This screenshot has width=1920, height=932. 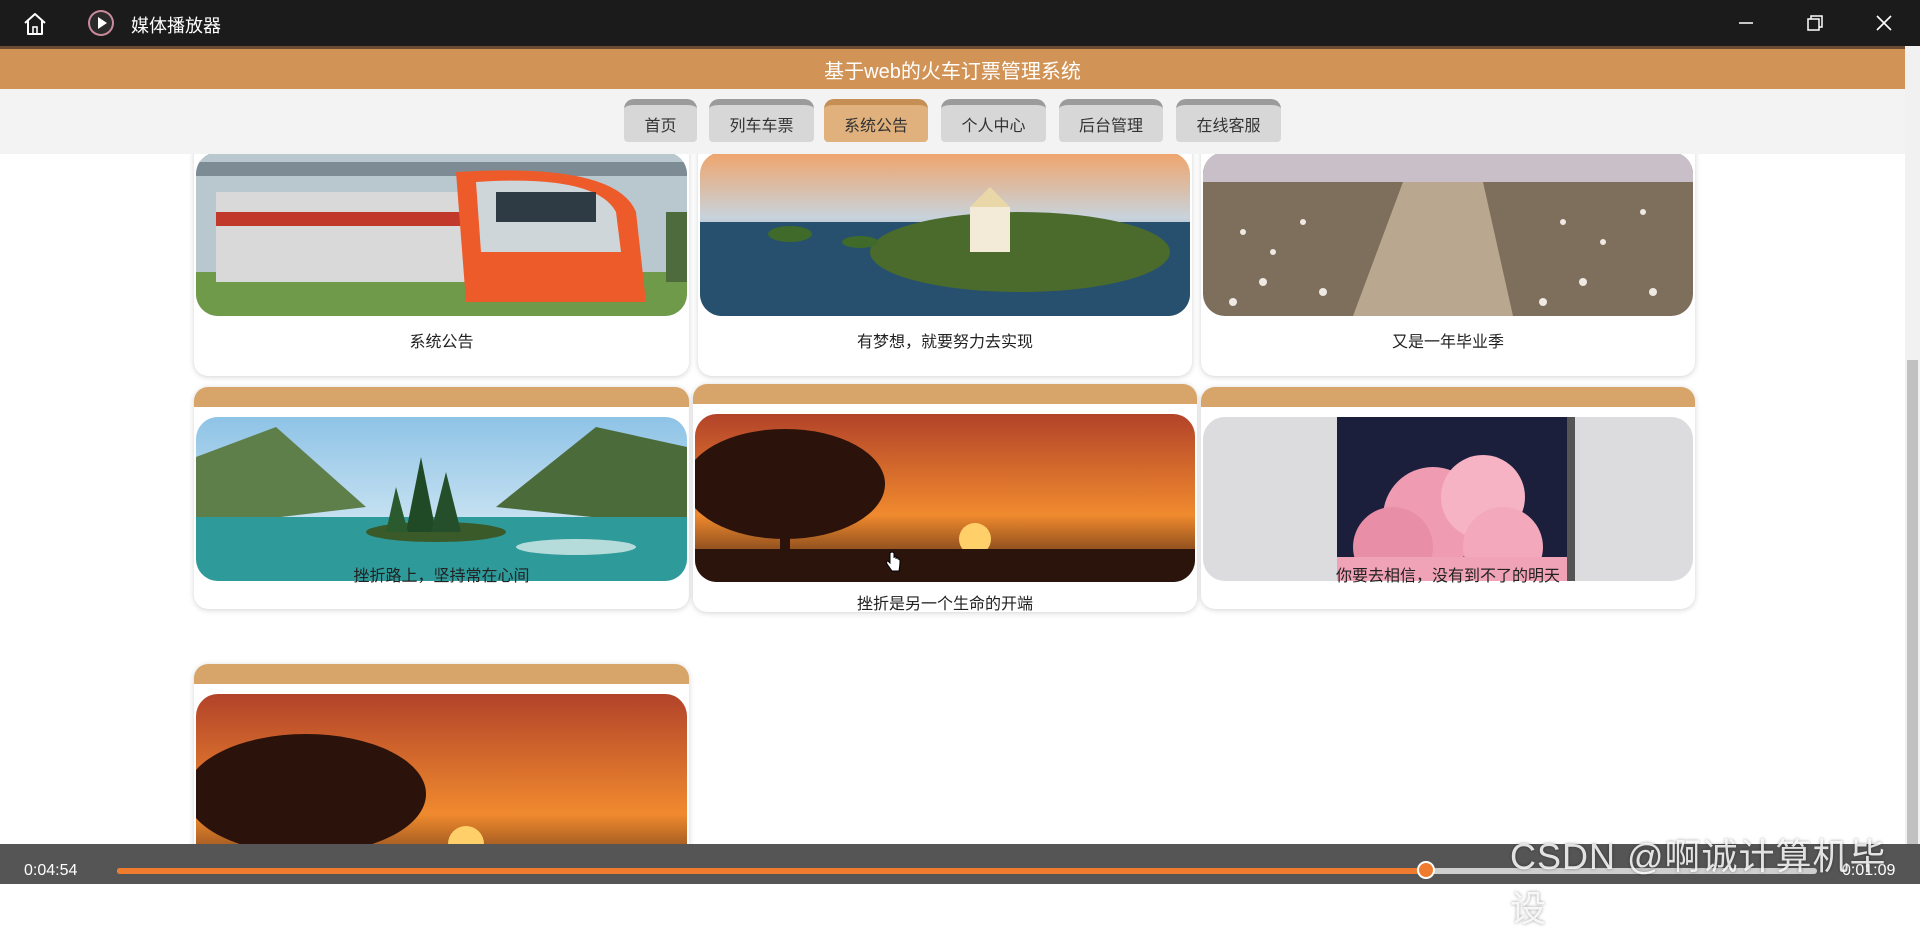 I want to click on minimize-button, so click(x=1746, y=23).